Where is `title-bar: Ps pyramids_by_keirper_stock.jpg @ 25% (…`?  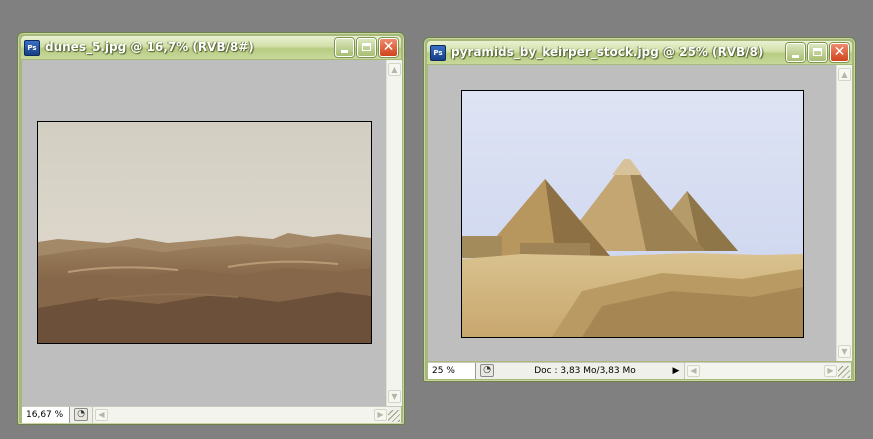 title-bar: Ps pyramids_by_keirper_stock.jpg @ 25% (… is located at coordinates (639, 52).